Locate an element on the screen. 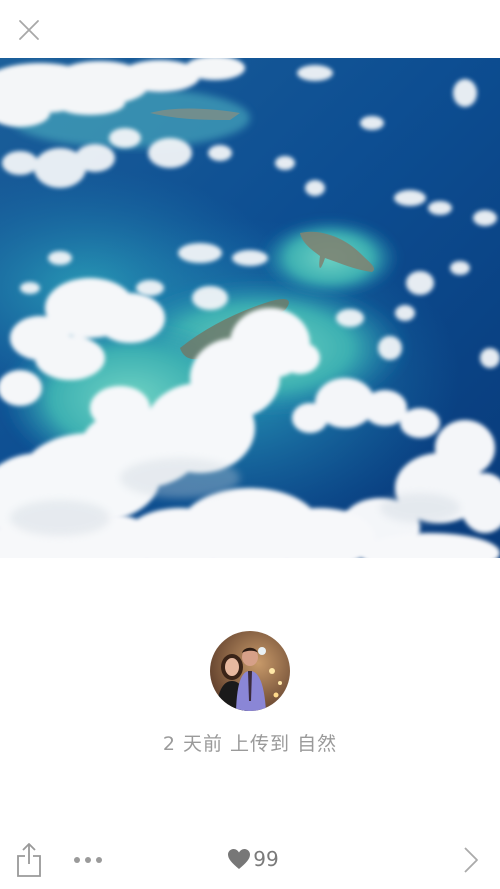  share-button is located at coordinates (29, 860).